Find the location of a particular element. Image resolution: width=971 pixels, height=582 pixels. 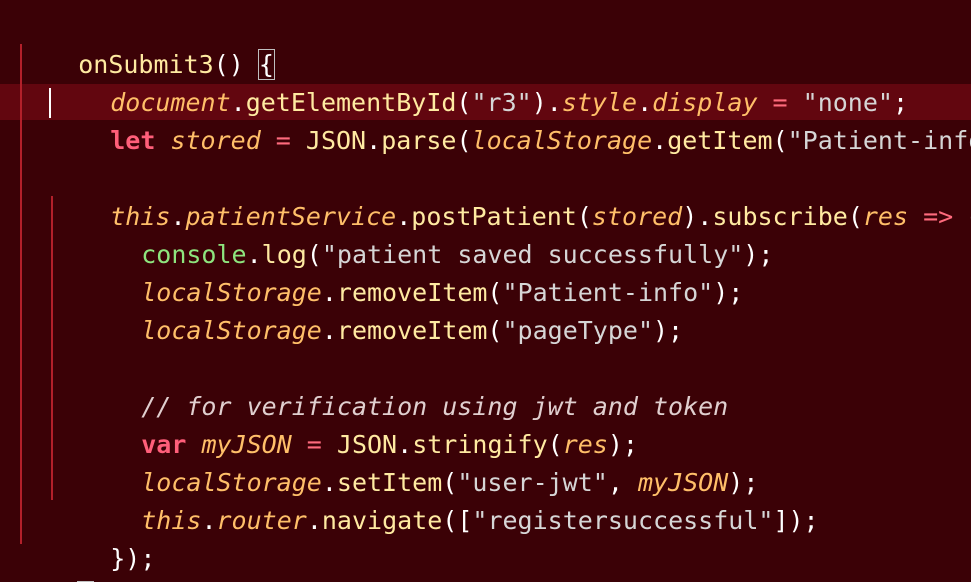

property: router is located at coordinates (261, 520).